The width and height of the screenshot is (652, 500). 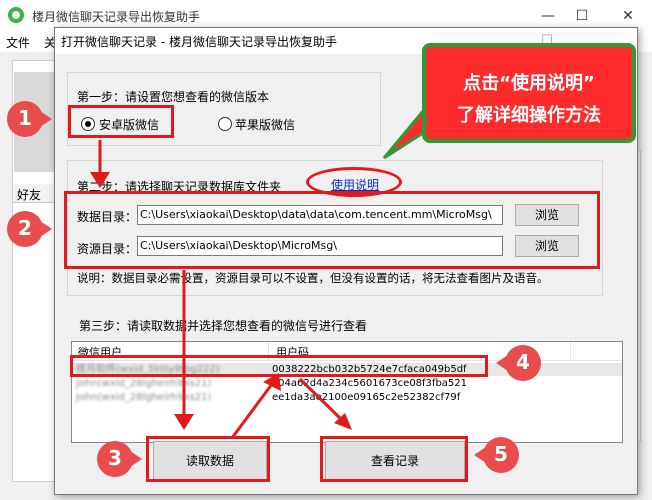 I want to click on help-callout: 点击“使用说明” 了解详细操作方法, so click(x=529, y=93).